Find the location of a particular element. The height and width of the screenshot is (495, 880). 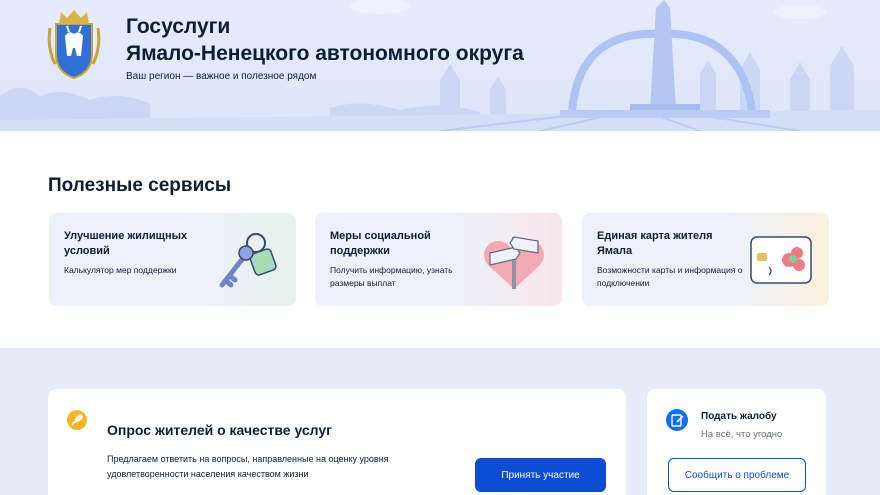

participate-button: Принять участие is located at coordinates (540, 475).